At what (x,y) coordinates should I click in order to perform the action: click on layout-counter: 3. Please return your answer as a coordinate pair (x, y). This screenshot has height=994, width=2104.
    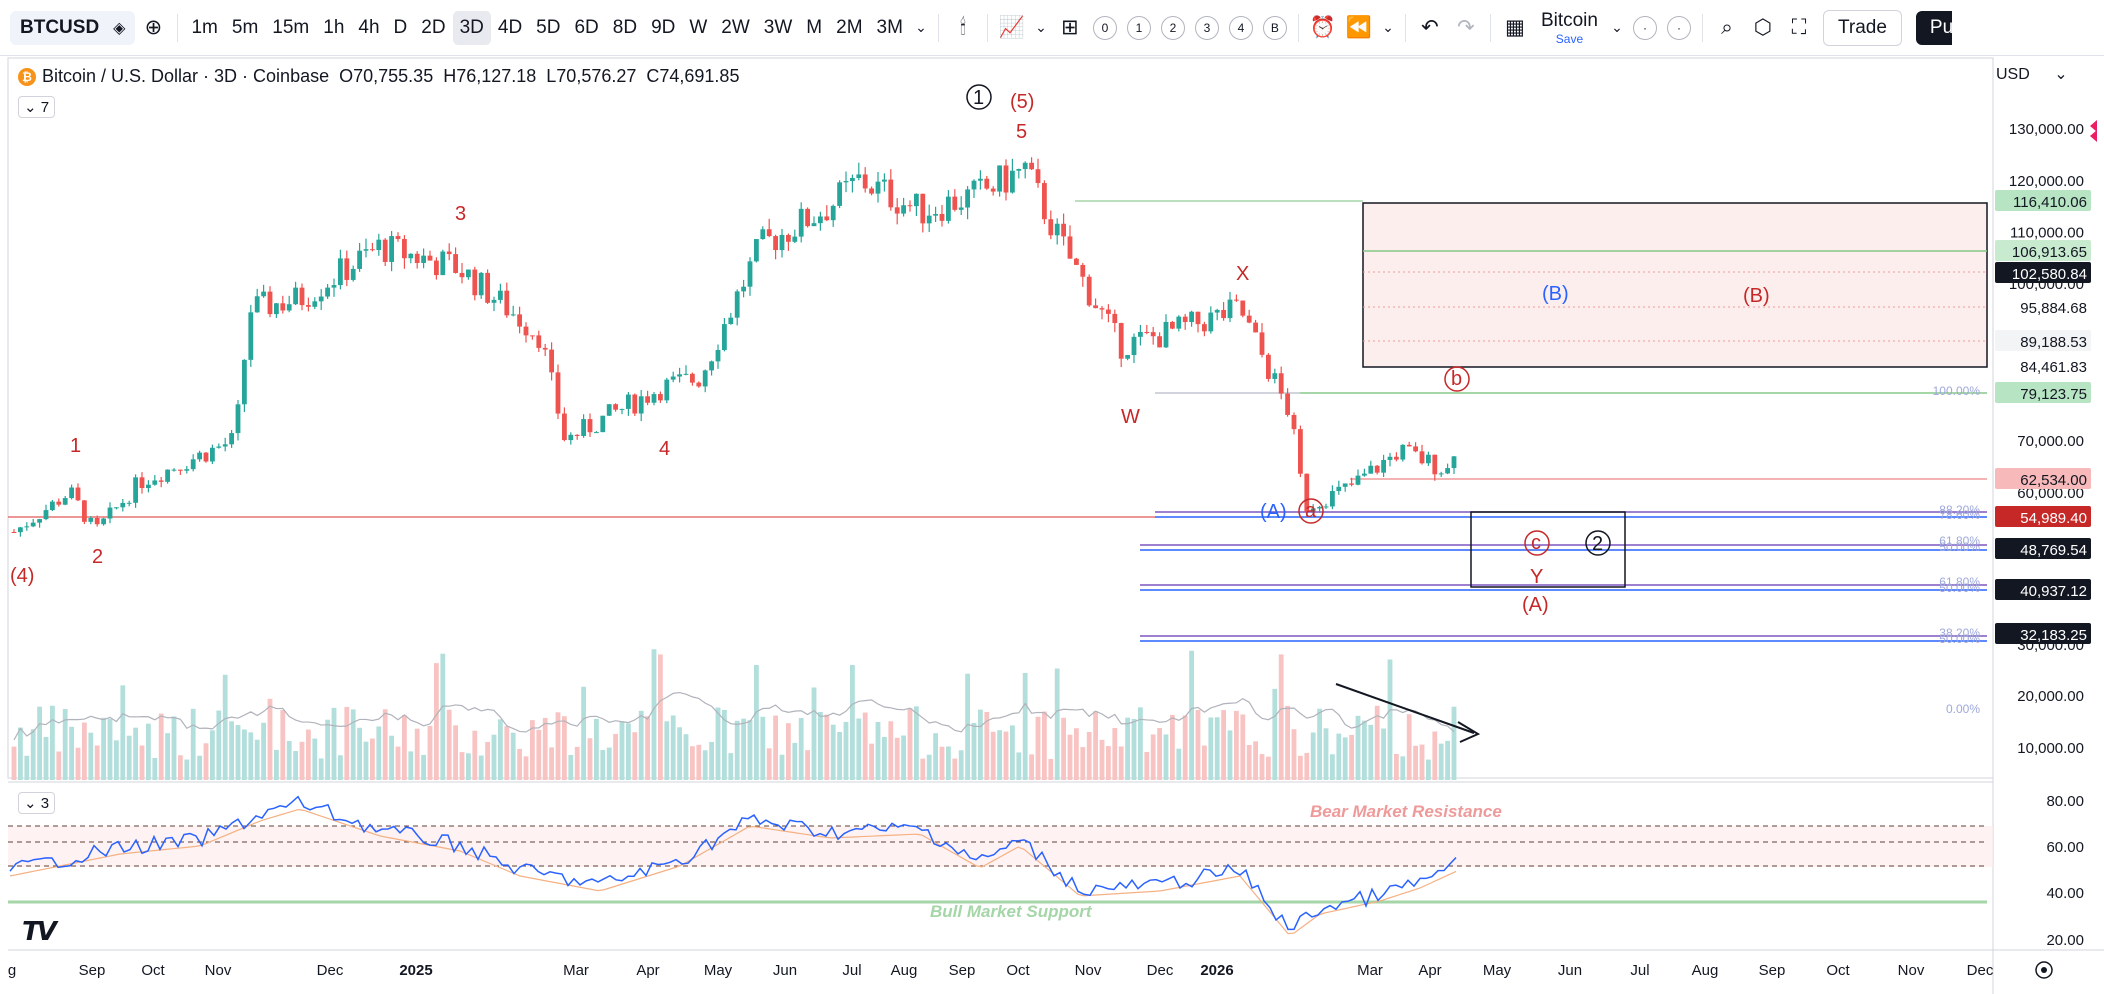
    Looking at the image, I should click on (1206, 27).